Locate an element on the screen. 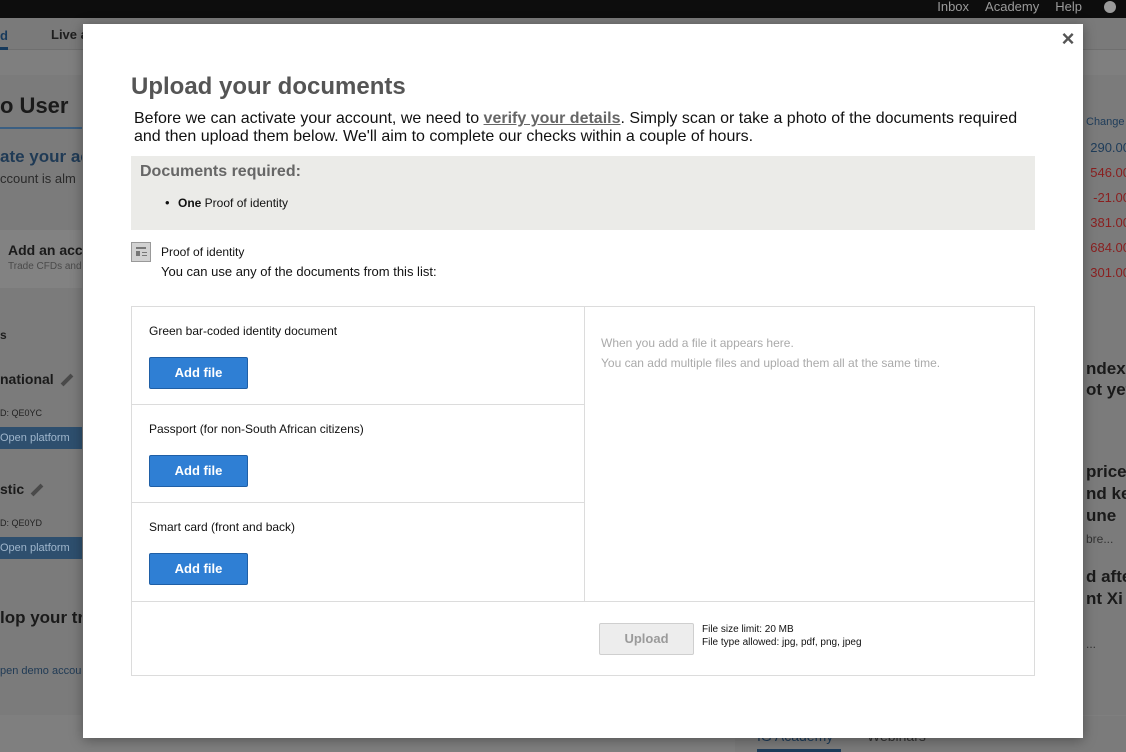 This screenshot has width=1126, height=752. title-divider is located at coordinates (41, 128).